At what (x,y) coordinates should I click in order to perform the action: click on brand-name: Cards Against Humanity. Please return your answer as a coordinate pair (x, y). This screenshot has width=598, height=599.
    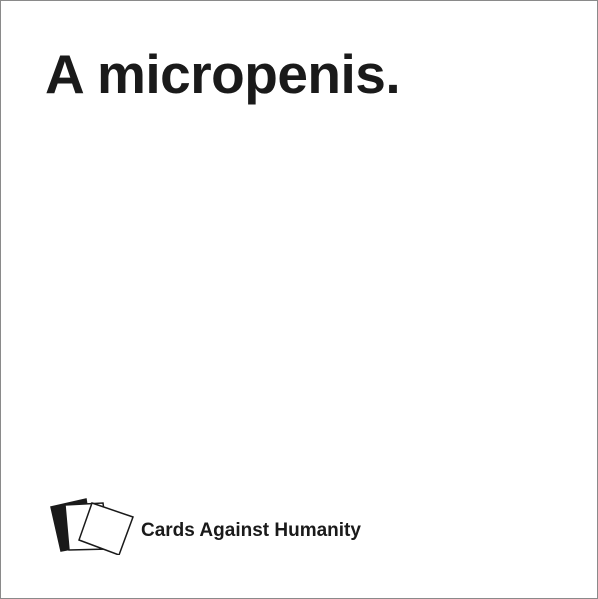
    Looking at the image, I should click on (251, 530).